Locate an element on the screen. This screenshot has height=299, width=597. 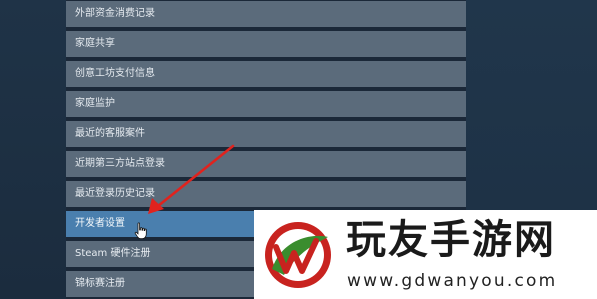
menu-item-third-party-logins: 近期第三方站点登录 is located at coordinates (266, 164).